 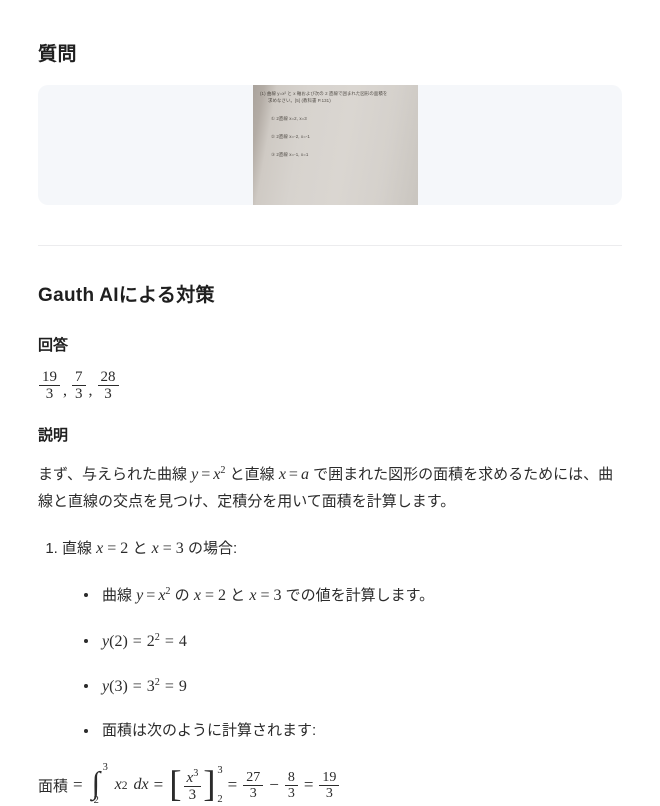 What do you see at coordinates (53, 786) in the screenshot?
I see `formula-lhs-label: 面積` at bounding box center [53, 786].